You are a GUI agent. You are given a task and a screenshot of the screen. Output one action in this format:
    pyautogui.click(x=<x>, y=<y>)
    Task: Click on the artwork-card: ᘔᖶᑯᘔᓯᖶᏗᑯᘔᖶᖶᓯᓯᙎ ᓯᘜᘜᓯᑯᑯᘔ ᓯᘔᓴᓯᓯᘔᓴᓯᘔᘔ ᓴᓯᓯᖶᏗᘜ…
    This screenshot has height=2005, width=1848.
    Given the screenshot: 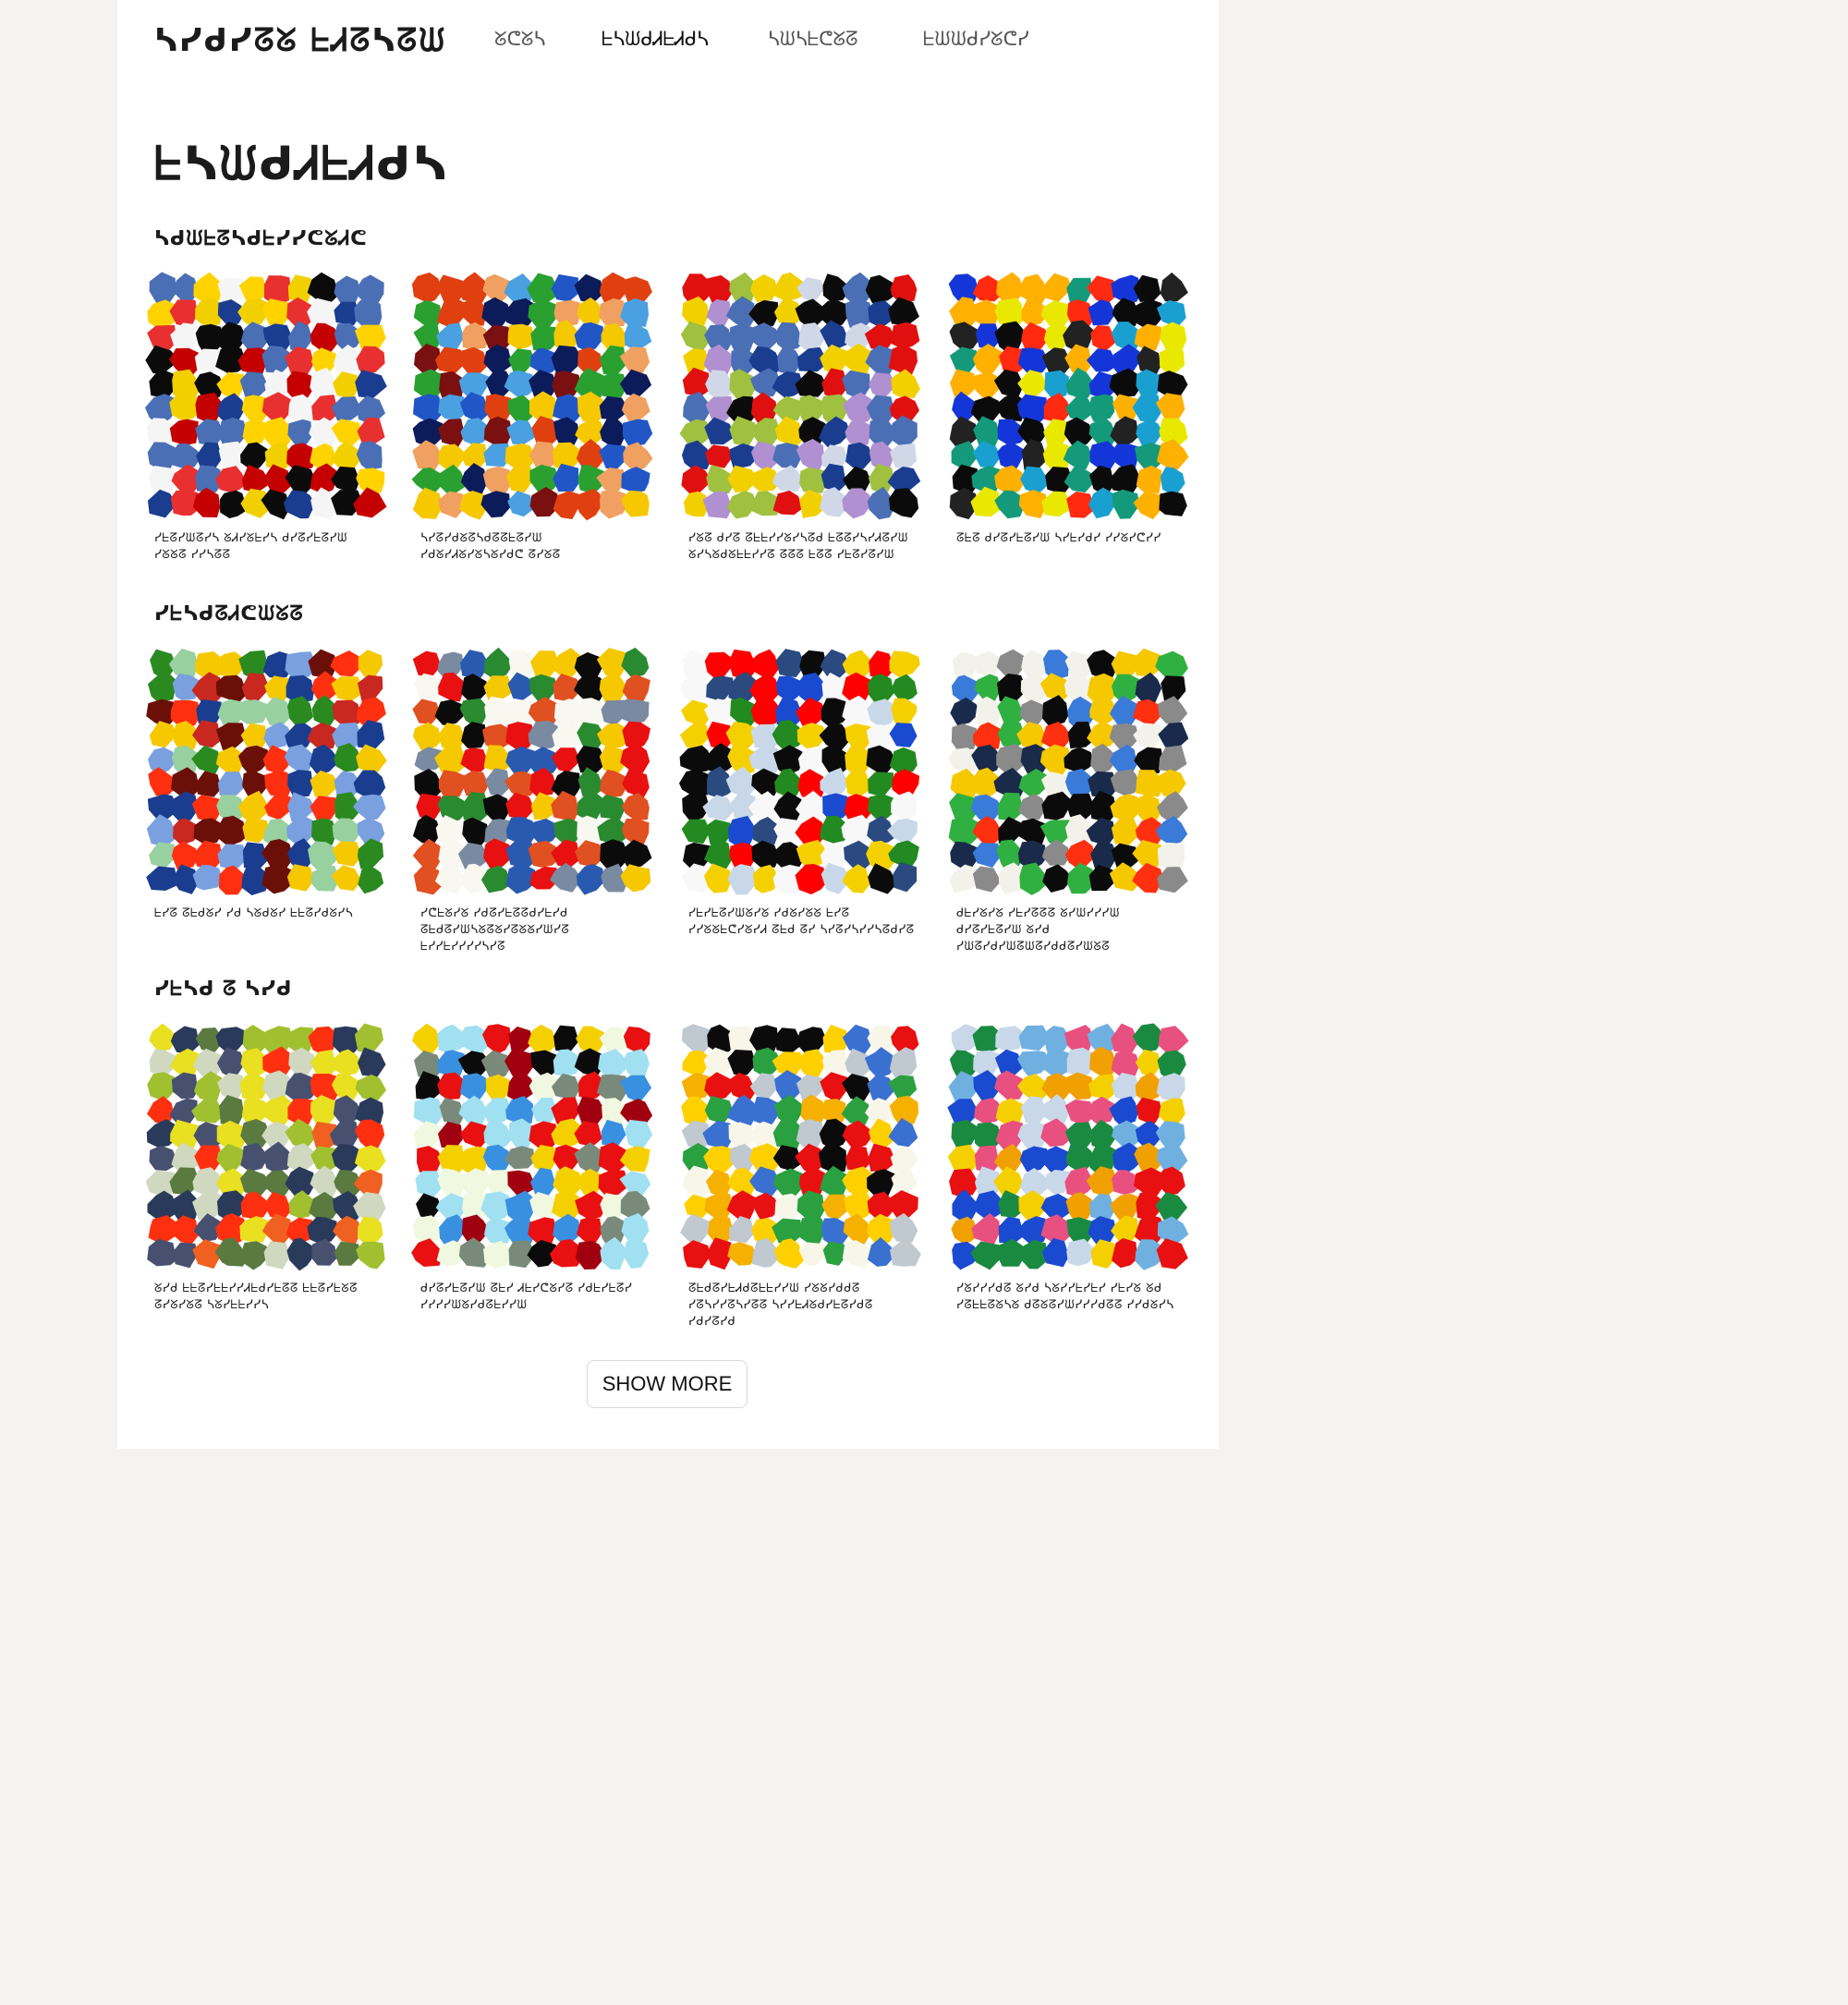 What is the action you would take?
    pyautogui.click(x=800, y=1177)
    